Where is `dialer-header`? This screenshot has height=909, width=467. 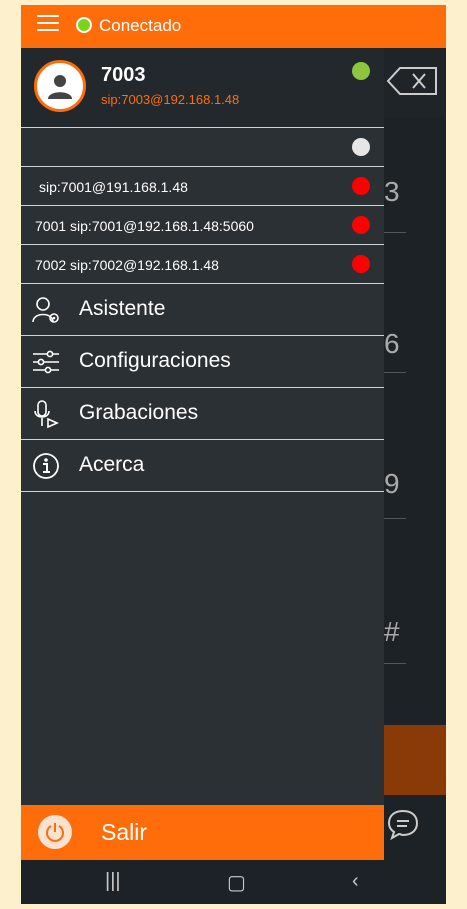
dialer-header is located at coordinates (415, 82).